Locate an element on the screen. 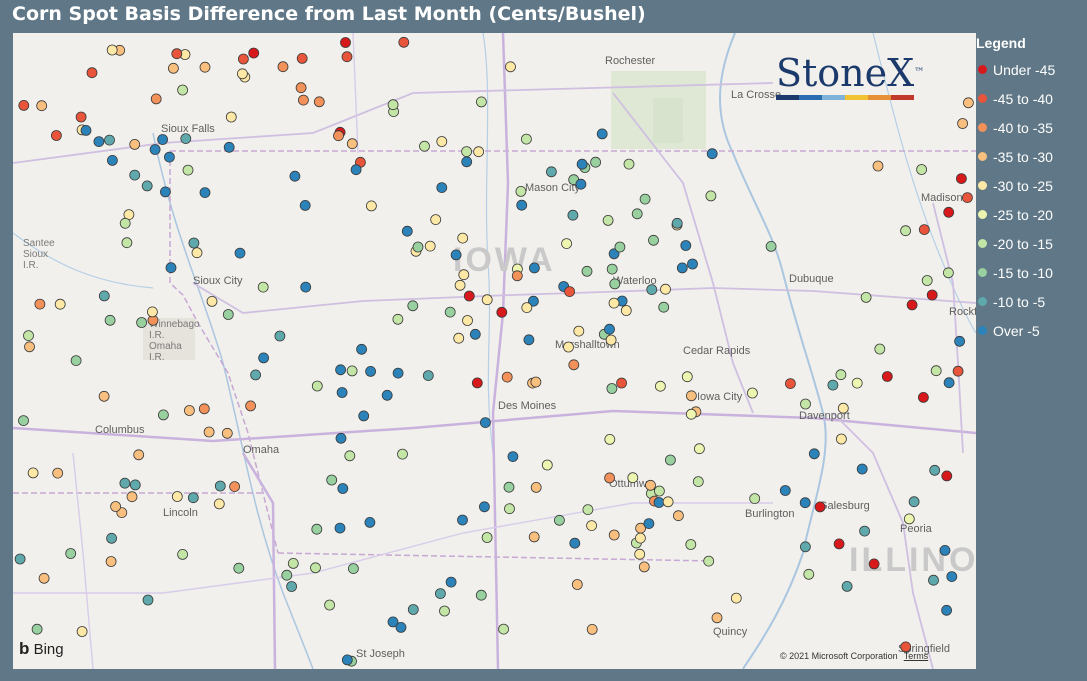  legend-item: -40 to -35 is located at coordinates (1031, 127).